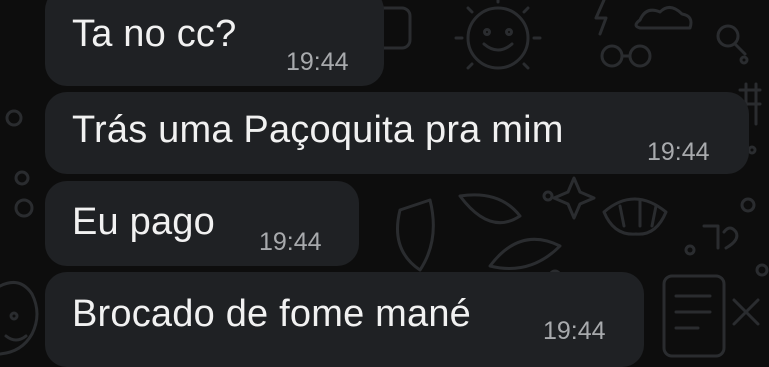 This screenshot has height=367, width=769. I want to click on message-bubble: Eu pago 19:44, so click(202, 223).